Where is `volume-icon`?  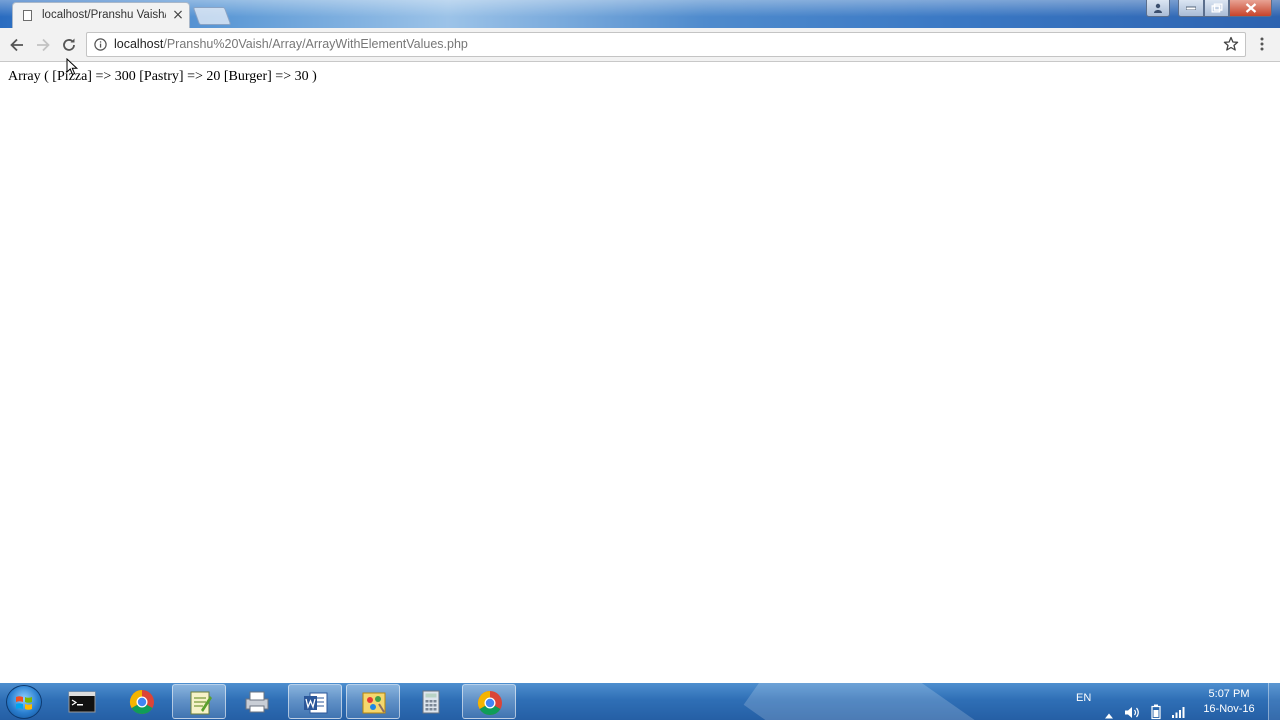
volume-icon is located at coordinates (1132, 707).